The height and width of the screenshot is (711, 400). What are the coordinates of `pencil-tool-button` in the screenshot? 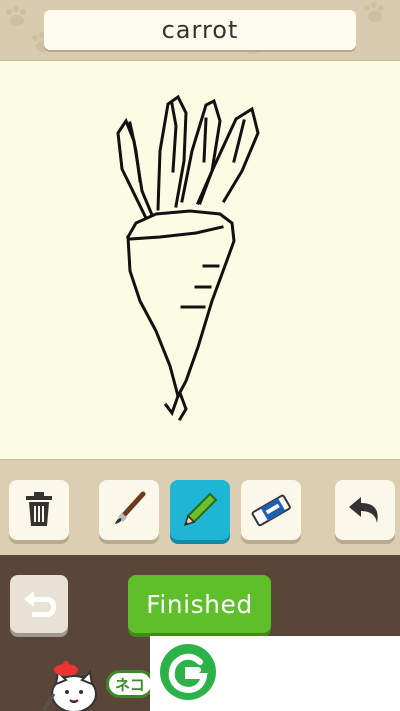 It's located at (200, 510).